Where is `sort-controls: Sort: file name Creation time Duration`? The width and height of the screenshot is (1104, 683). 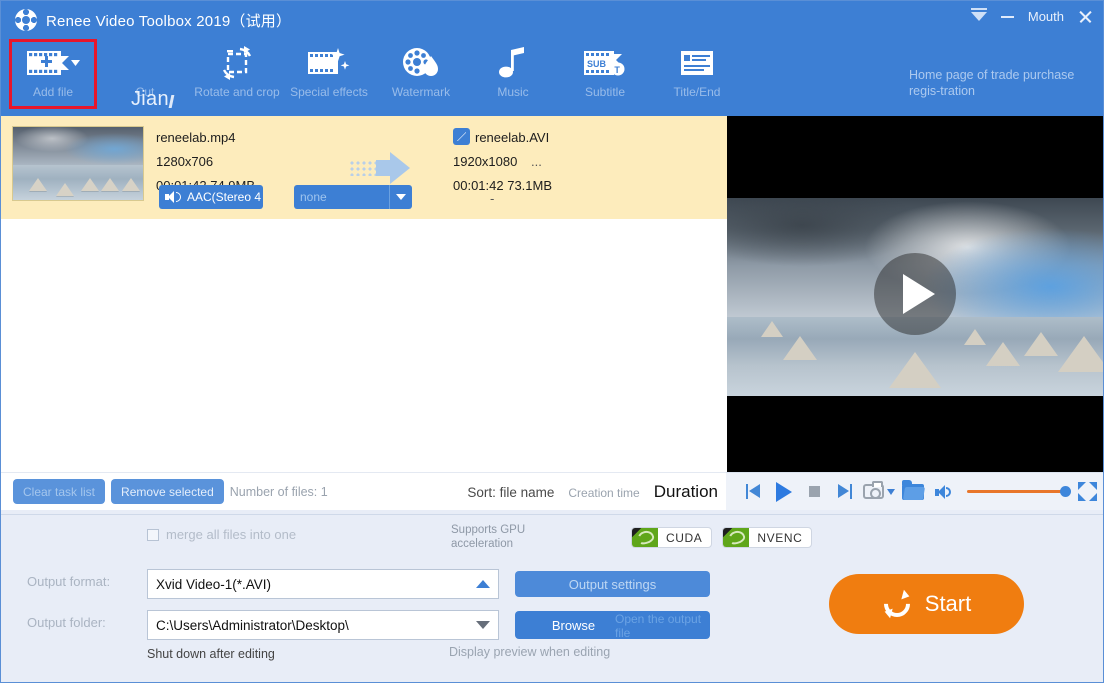 sort-controls: Sort: file name Creation time Duration is located at coordinates (596, 492).